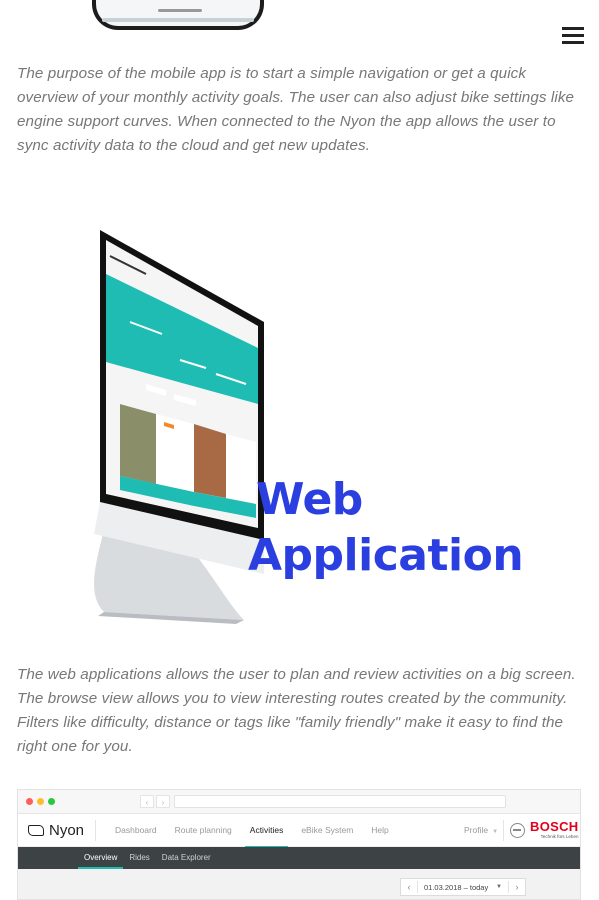 This screenshot has height=900, width=599. I want to click on close-dot-icon, so click(29, 801).